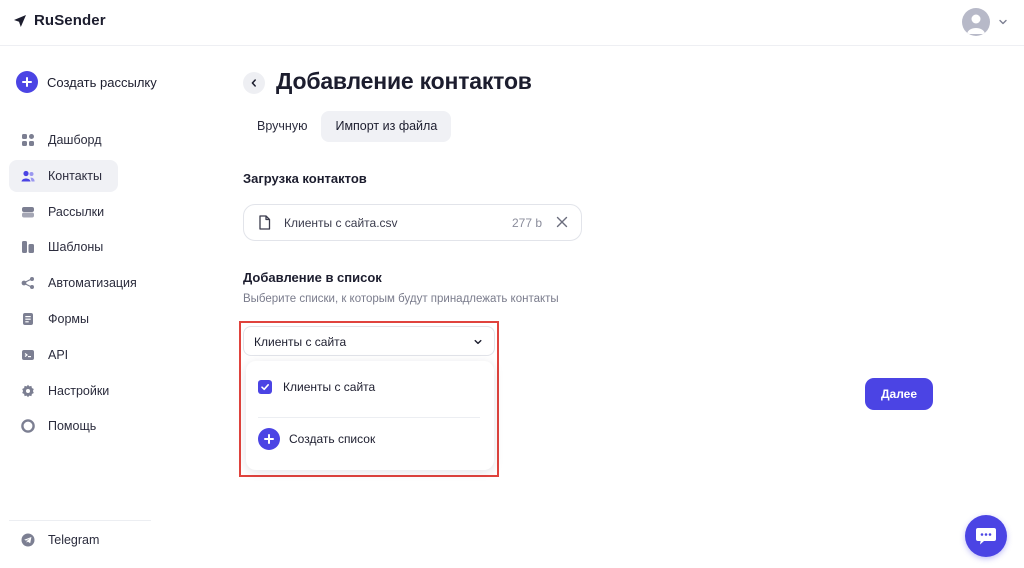 This screenshot has height=568, width=1024. I want to click on sidebar-item-forms: Формы, so click(79, 319).